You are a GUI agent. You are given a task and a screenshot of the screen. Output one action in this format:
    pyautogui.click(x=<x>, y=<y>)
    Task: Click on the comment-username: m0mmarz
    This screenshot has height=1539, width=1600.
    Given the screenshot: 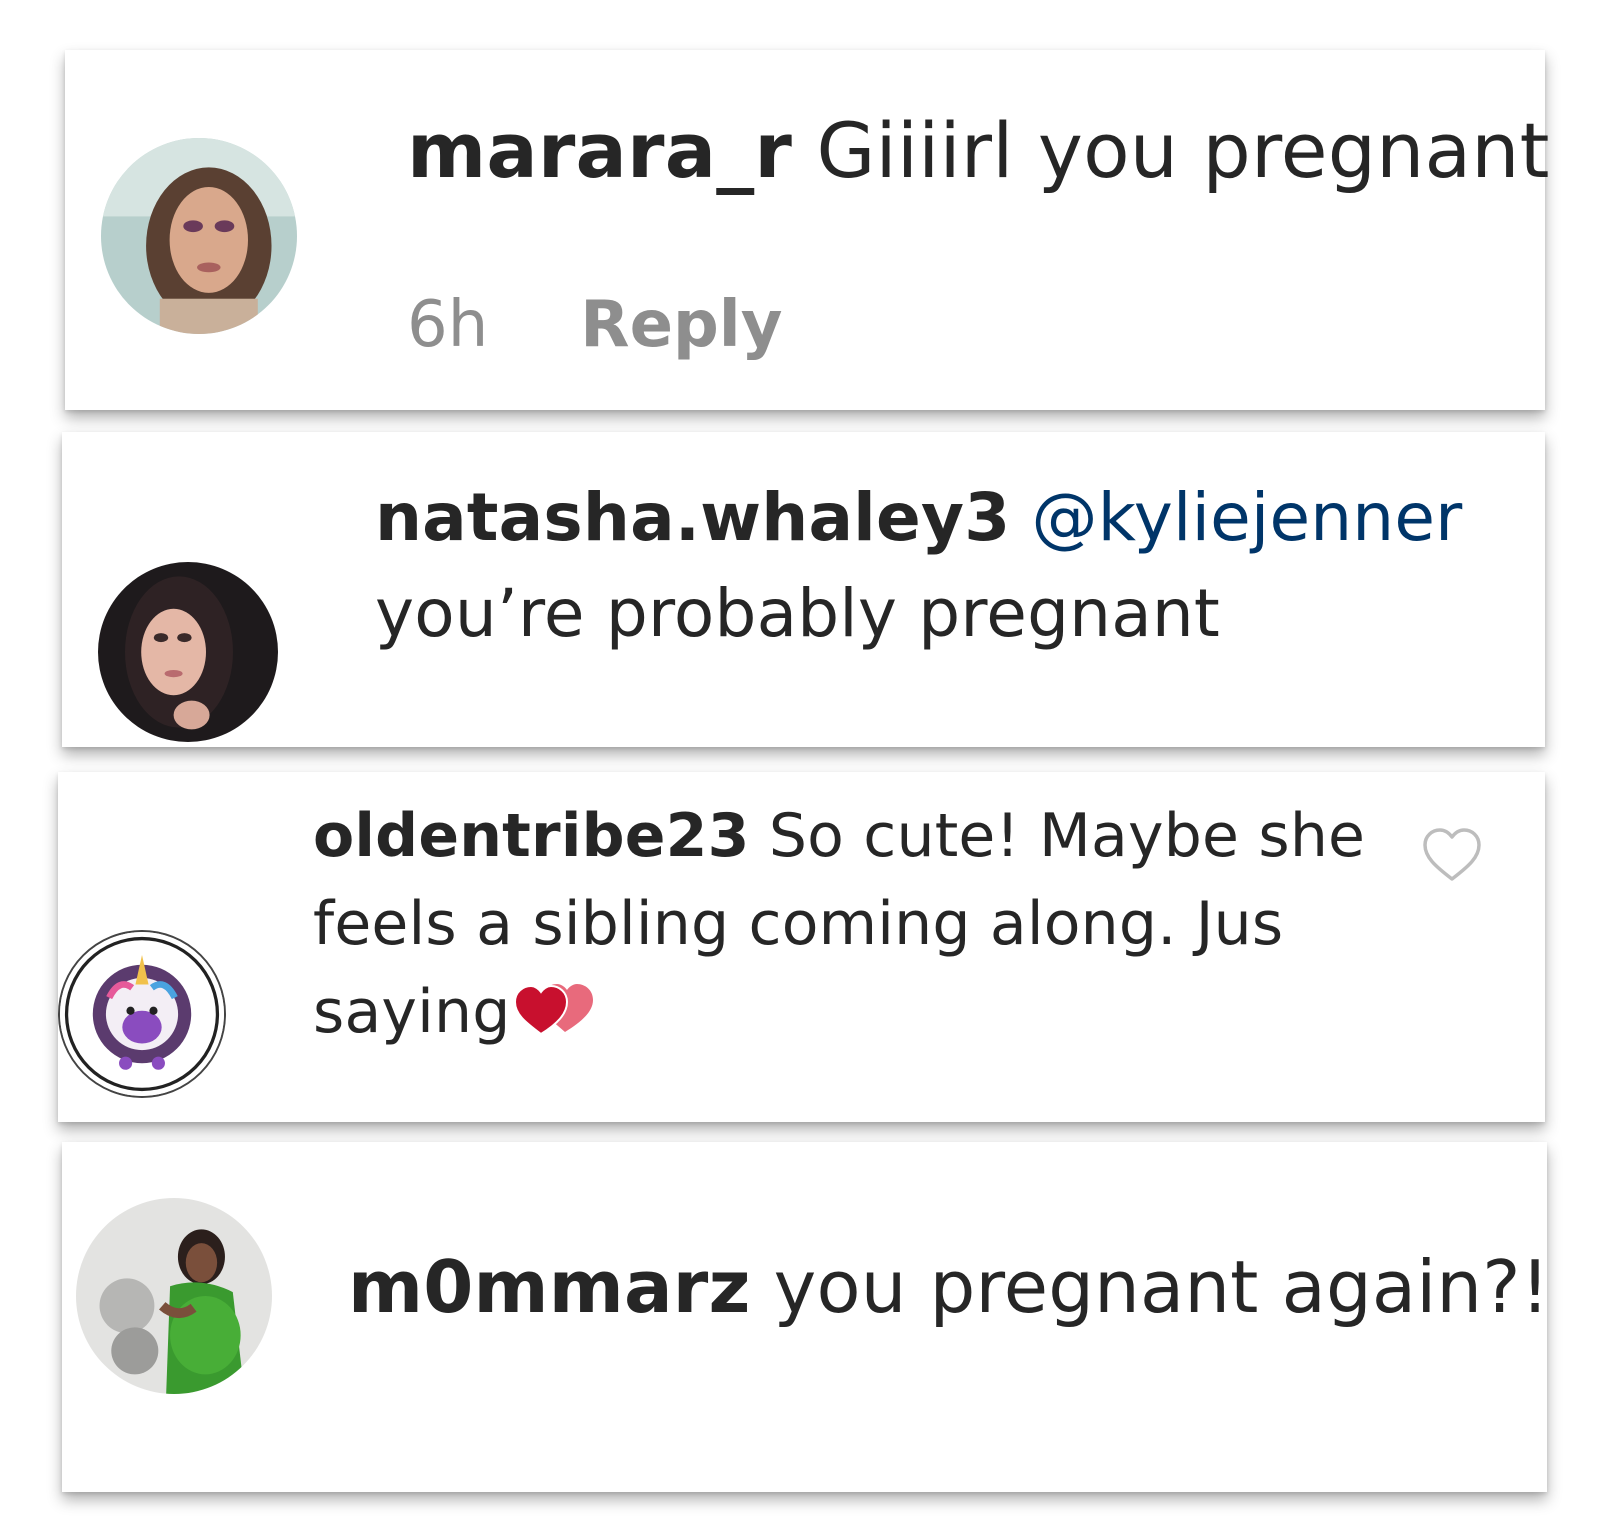 What is the action you would take?
    pyautogui.click(x=549, y=1287)
    